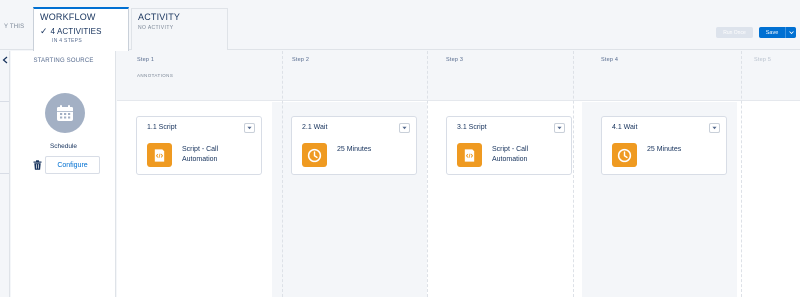 Image resolution: width=800 pixels, height=297 pixels. Describe the element at coordinates (76, 31) in the screenshot. I see `tab-workflow-activities: 4 ACTIVITIES` at that location.